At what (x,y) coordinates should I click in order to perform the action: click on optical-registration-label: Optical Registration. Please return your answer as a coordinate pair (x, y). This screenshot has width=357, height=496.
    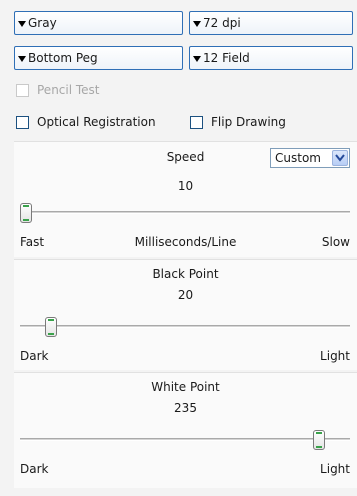
    Looking at the image, I should click on (96, 122).